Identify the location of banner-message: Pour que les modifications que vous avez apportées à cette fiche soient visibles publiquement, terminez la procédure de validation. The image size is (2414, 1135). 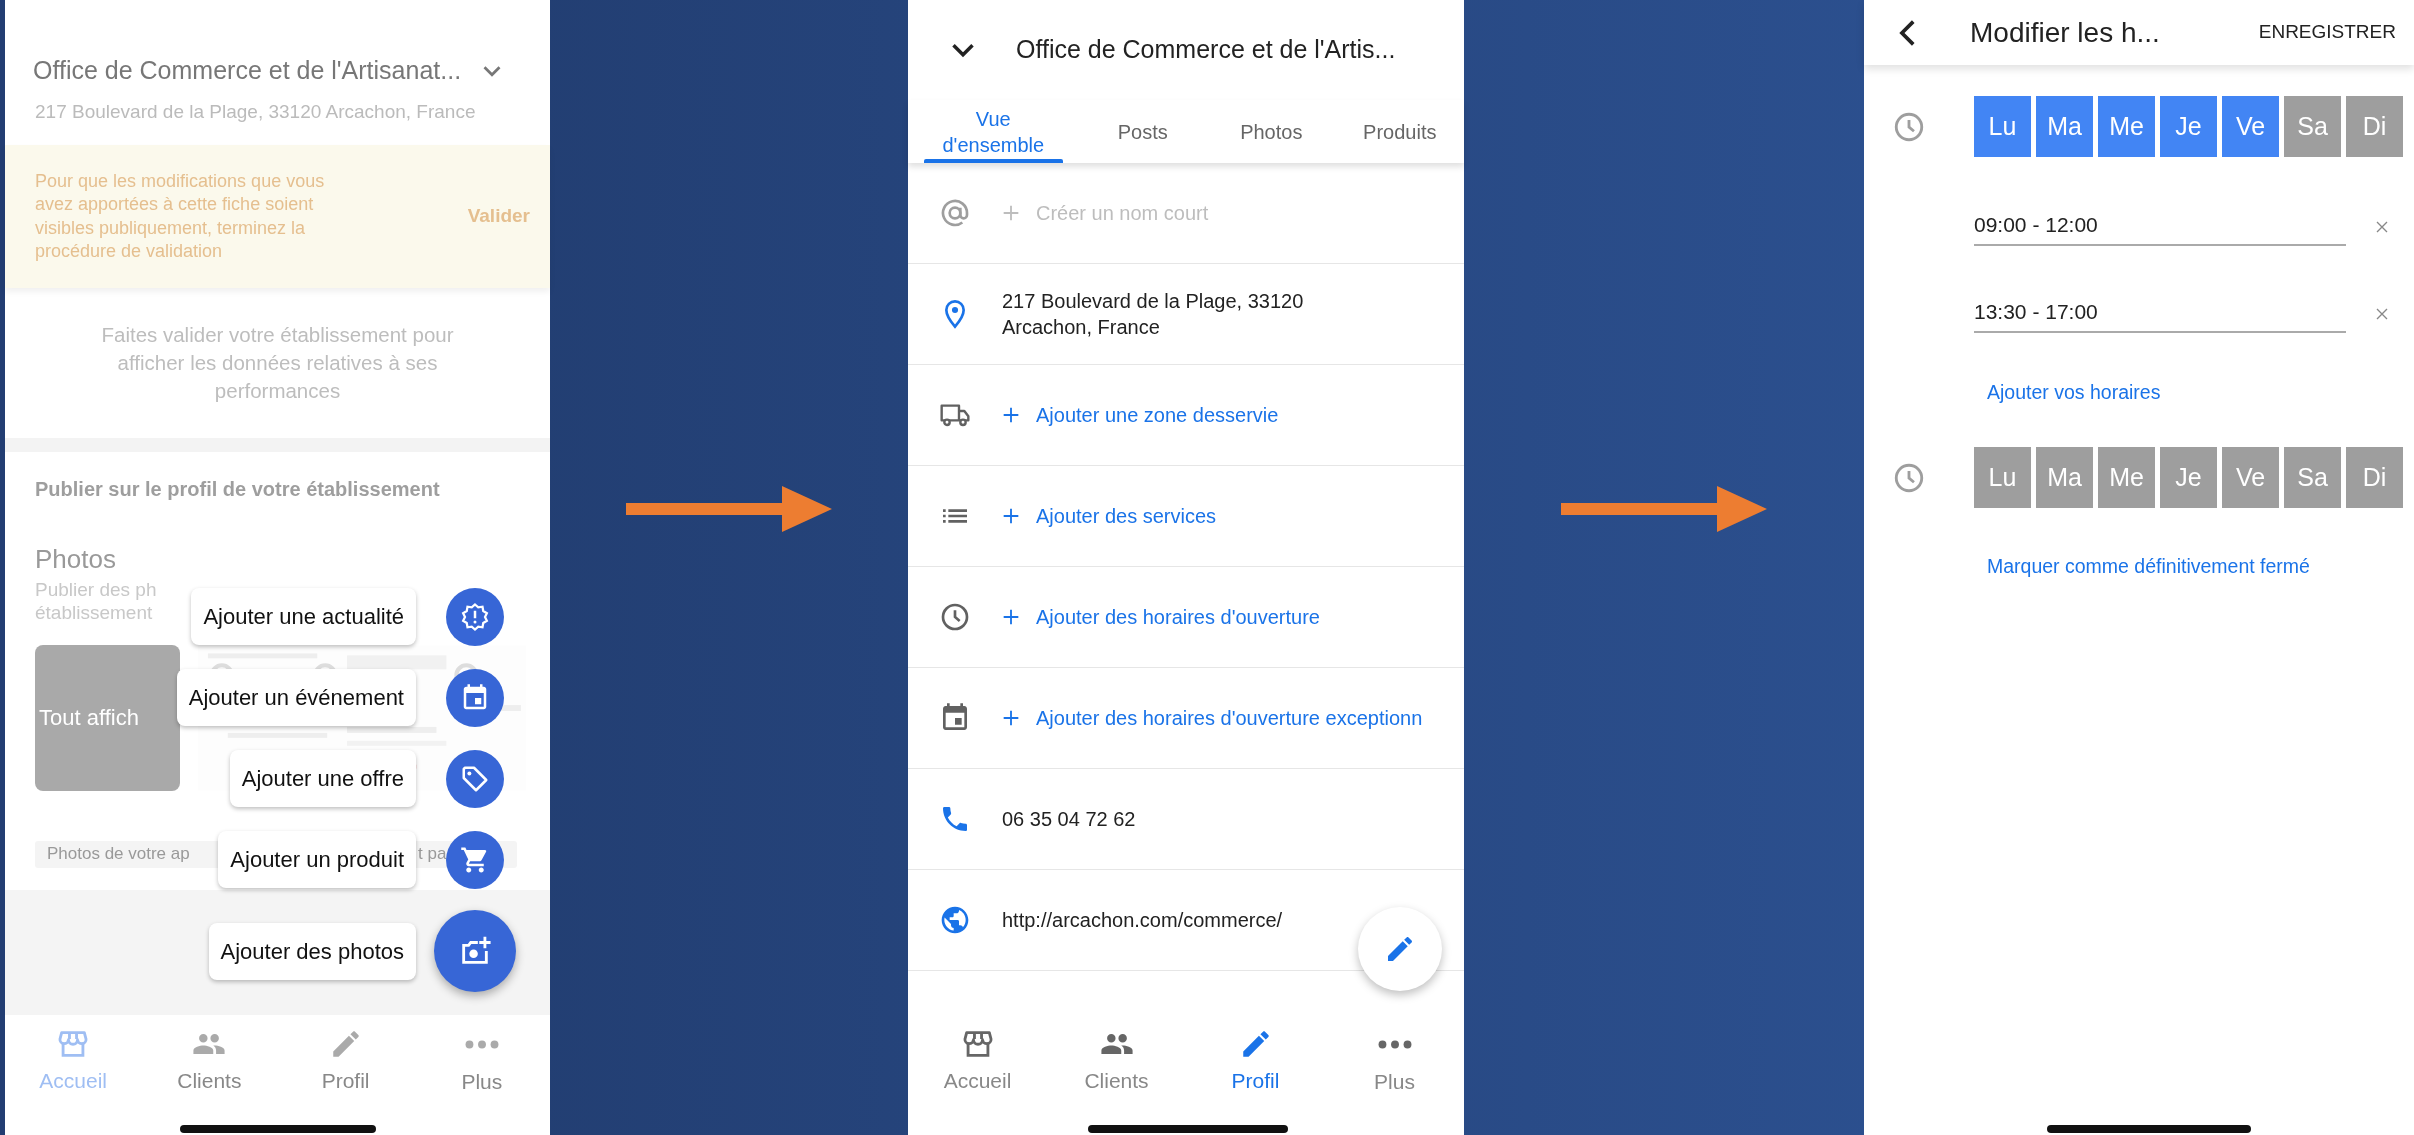
(180, 216).